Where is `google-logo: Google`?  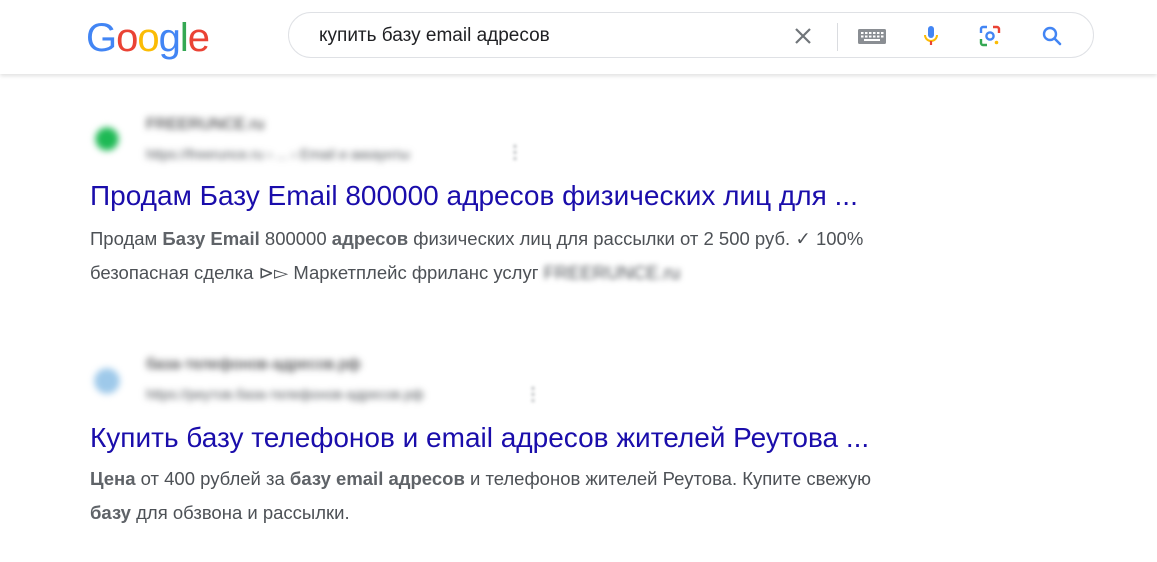
google-logo: Google is located at coordinates (148, 38).